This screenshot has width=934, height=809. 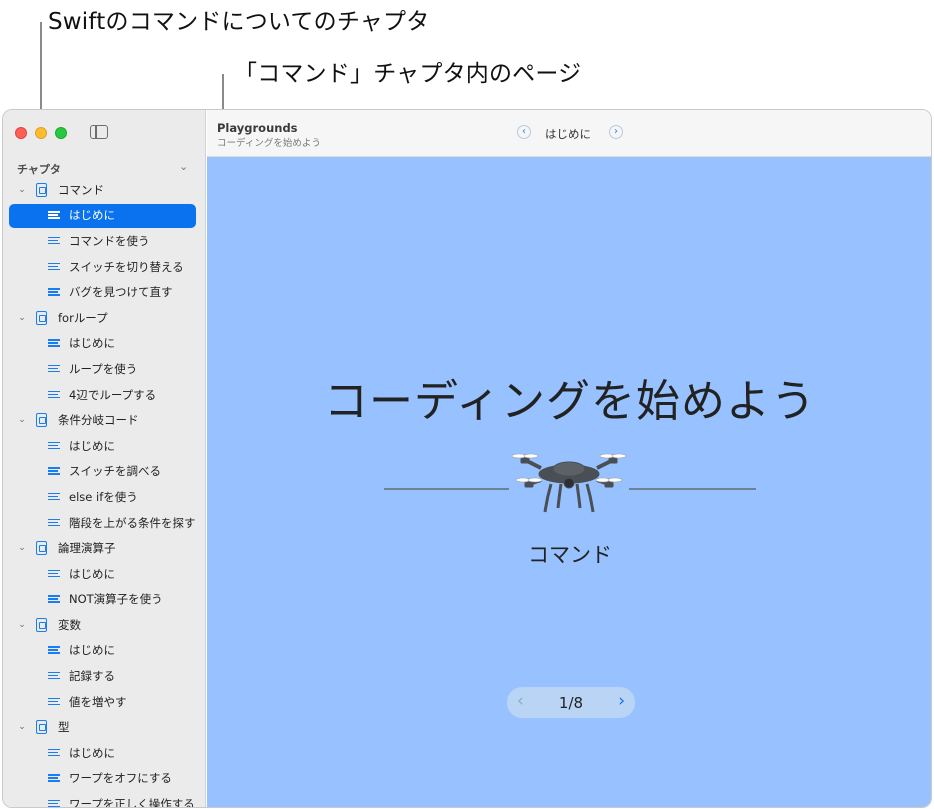 What do you see at coordinates (81, 189) in the screenshot?
I see `chapter-label: コマンド` at bounding box center [81, 189].